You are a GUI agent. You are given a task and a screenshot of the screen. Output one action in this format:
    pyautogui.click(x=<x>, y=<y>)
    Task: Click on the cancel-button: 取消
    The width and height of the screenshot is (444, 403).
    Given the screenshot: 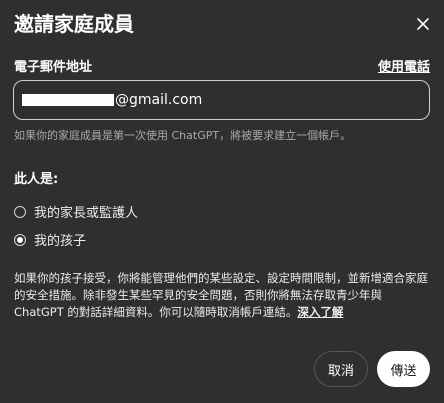 What is the action you would take?
    pyautogui.click(x=341, y=369)
    